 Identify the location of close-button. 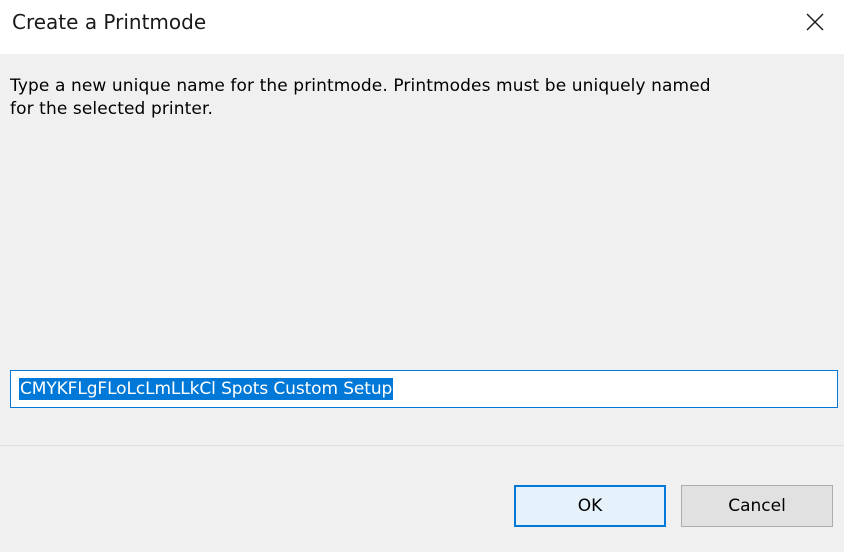
(815, 22).